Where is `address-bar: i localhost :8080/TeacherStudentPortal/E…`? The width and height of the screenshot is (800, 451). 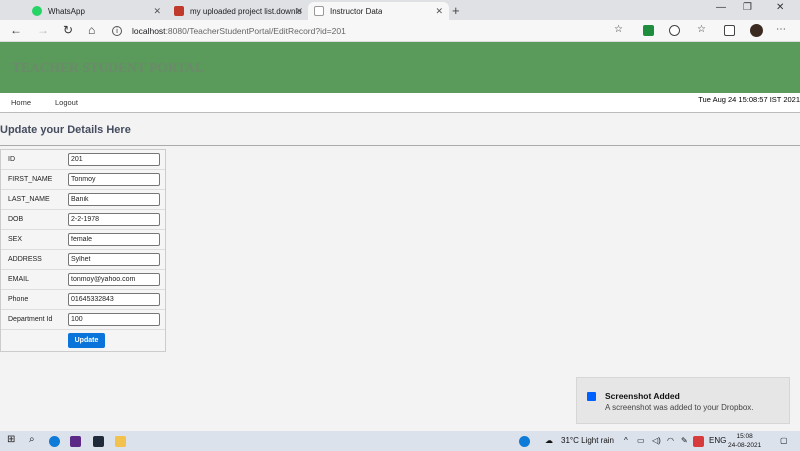 address-bar: i localhost :8080/TeacherStudentPortal/E… is located at coordinates (362, 31).